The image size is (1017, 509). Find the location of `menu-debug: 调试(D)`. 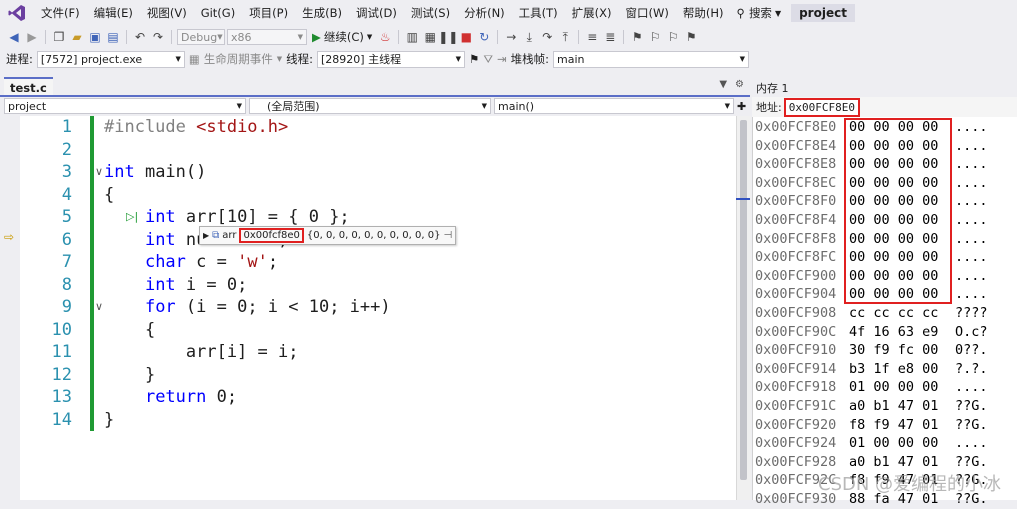

menu-debug: 调试(D) is located at coordinates (376, 13).